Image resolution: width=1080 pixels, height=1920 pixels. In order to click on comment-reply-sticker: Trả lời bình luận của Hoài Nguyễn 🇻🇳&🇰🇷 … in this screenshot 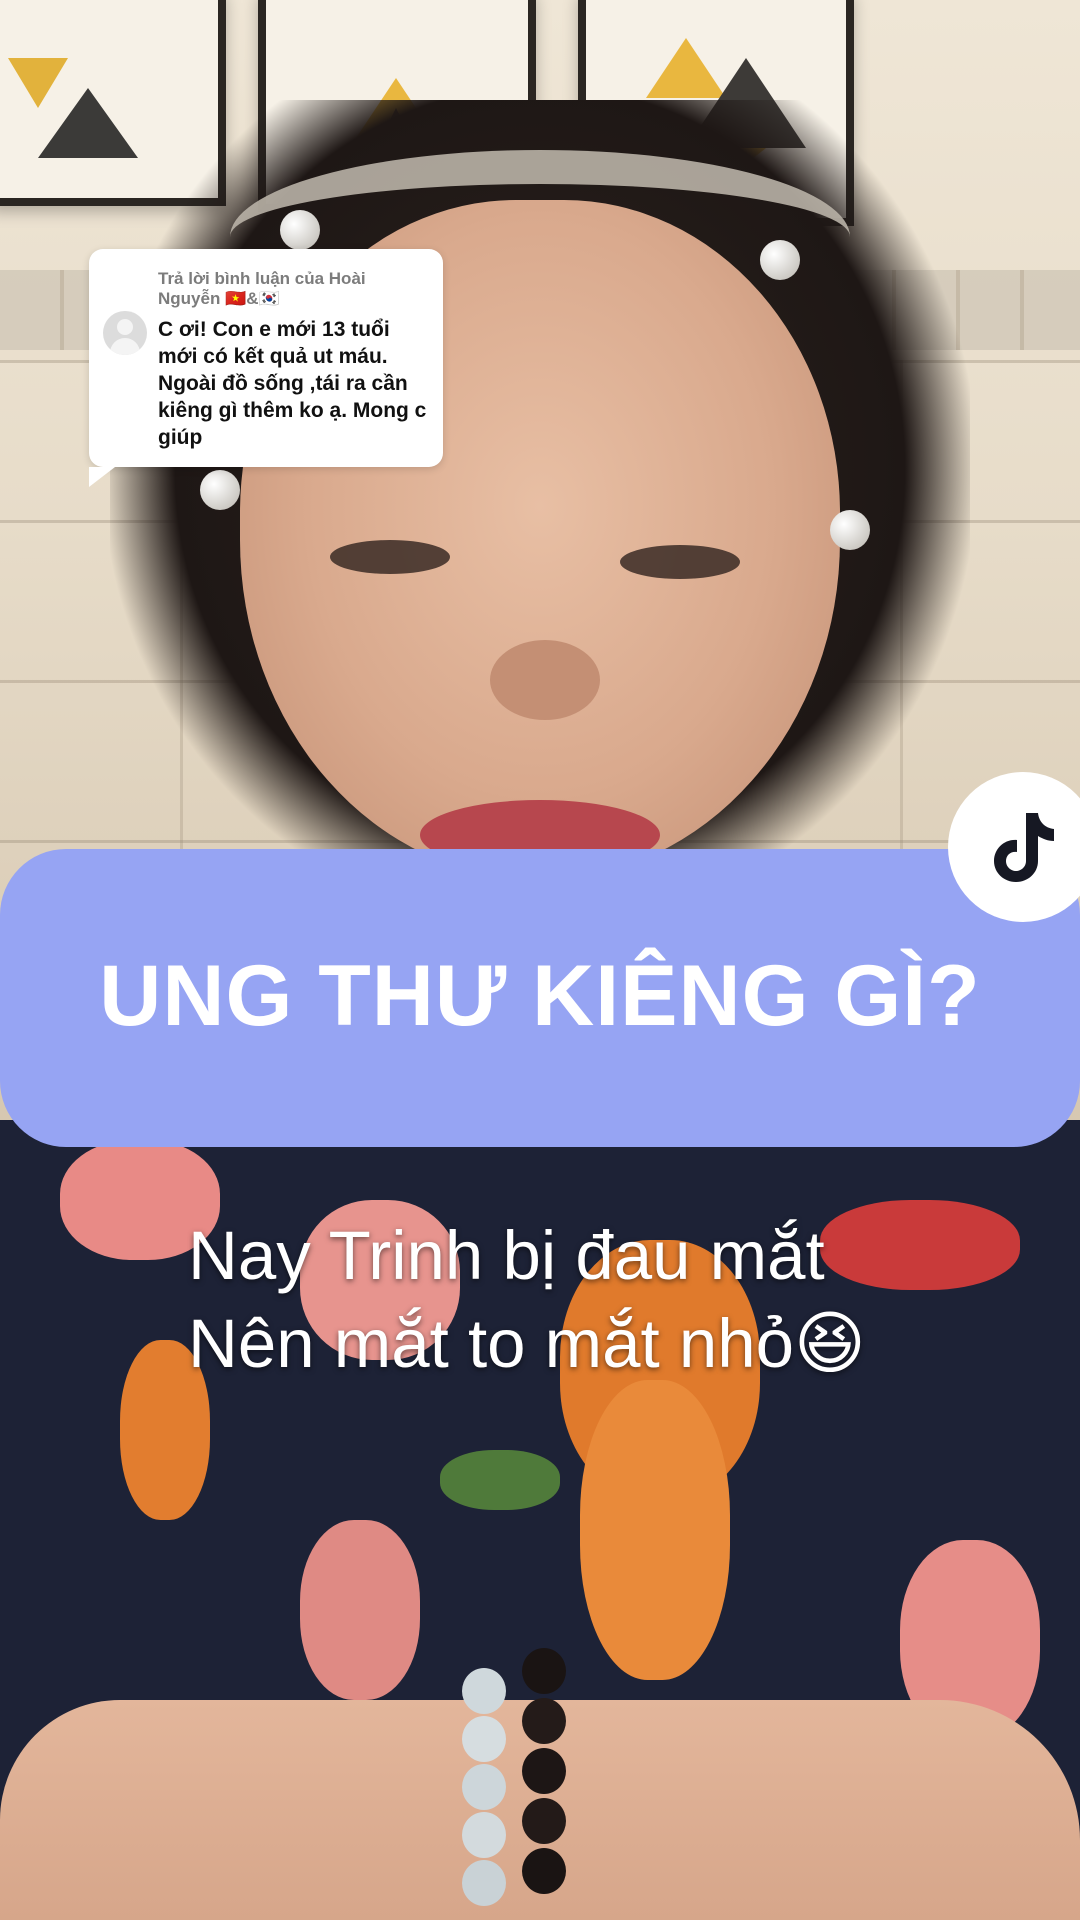, I will do `click(266, 368)`.